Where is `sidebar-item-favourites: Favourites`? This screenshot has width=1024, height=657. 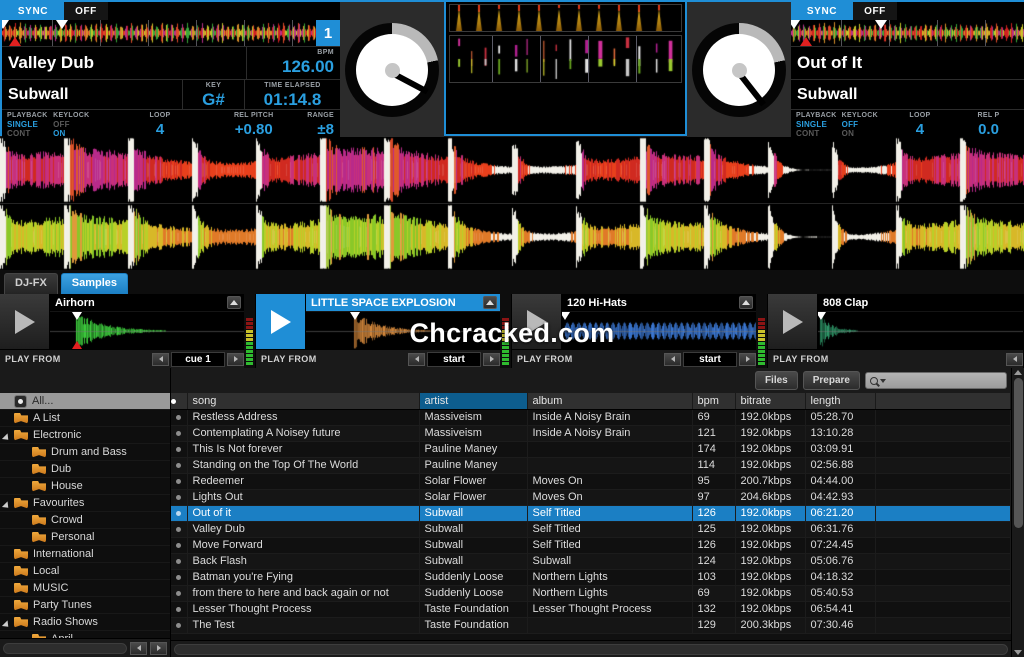
sidebar-item-favourites: Favourites is located at coordinates (85, 503).